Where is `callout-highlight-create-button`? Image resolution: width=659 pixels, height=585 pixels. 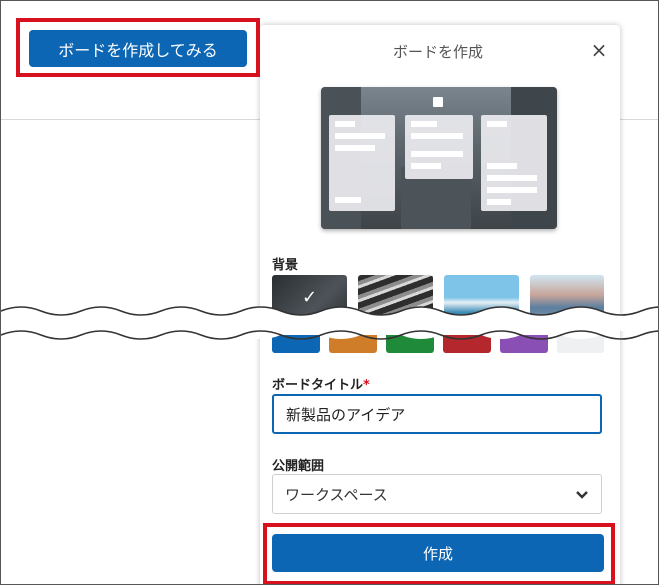 callout-highlight-create-button is located at coordinates (439, 553).